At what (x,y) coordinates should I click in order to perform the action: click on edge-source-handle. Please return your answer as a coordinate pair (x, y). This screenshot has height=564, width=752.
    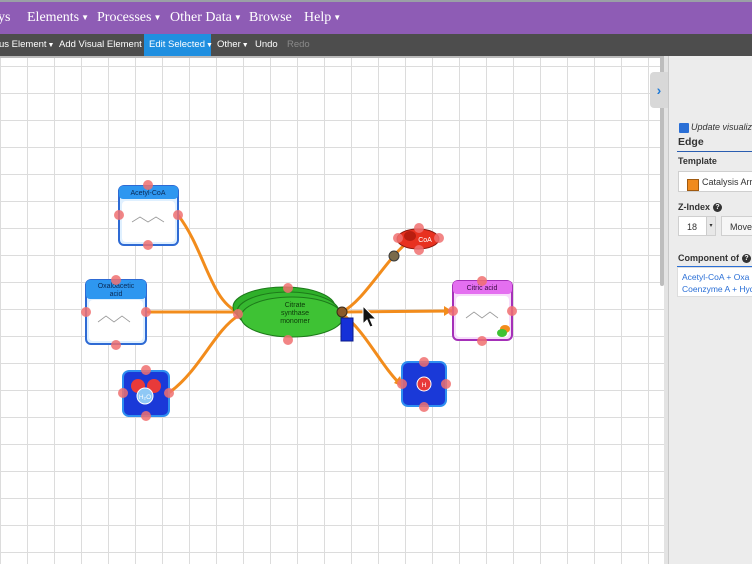
    Looking at the image, I should click on (342, 312).